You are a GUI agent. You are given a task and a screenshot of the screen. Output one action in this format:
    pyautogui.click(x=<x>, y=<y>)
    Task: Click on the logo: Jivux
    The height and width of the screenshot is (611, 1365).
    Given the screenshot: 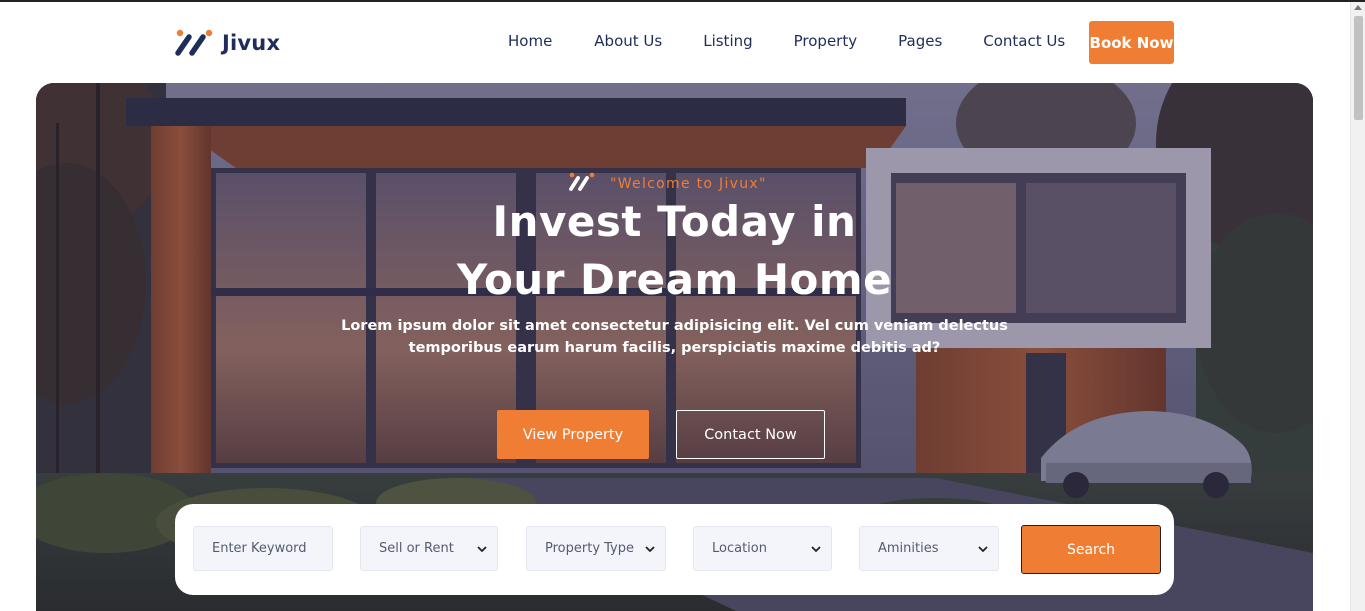 What is the action you would take?
    pyautogui.click(x=227, y=43)
    